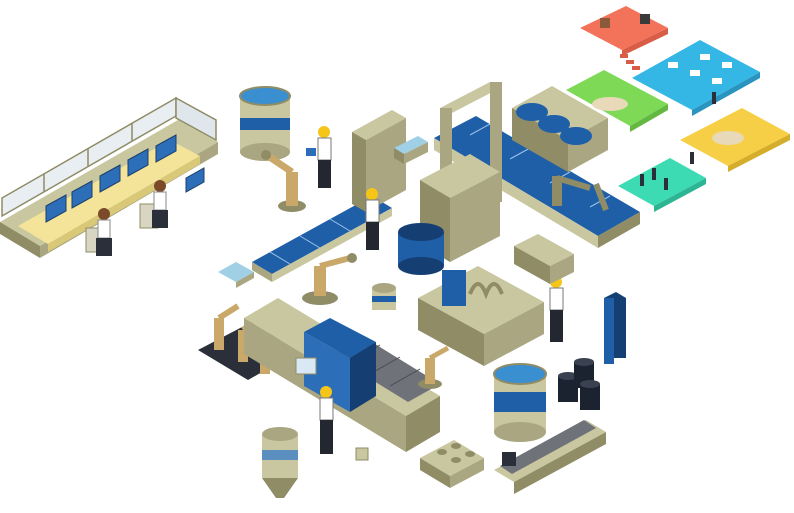 This screenshot has height=513, width=794. Describe the element at coordinates (384, 296) in the screenshot. I see `small-tank-icon` at that location.